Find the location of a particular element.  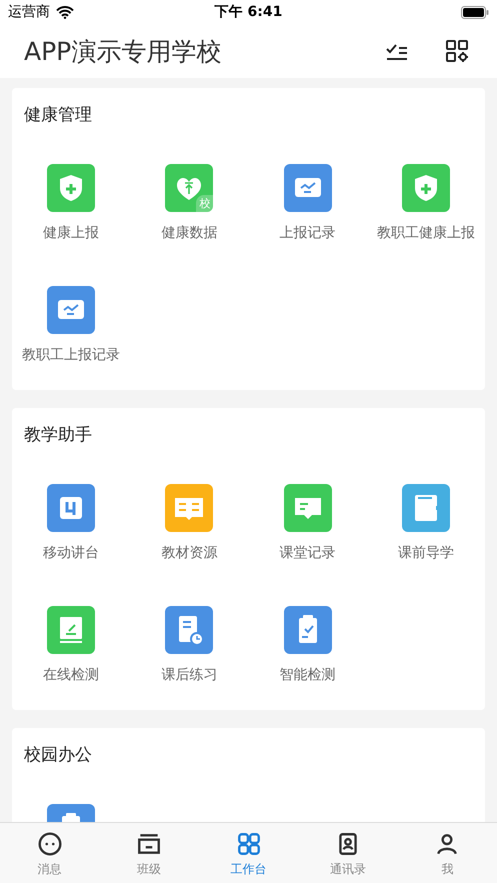

grid-icon is located at coordinates (249, 844).